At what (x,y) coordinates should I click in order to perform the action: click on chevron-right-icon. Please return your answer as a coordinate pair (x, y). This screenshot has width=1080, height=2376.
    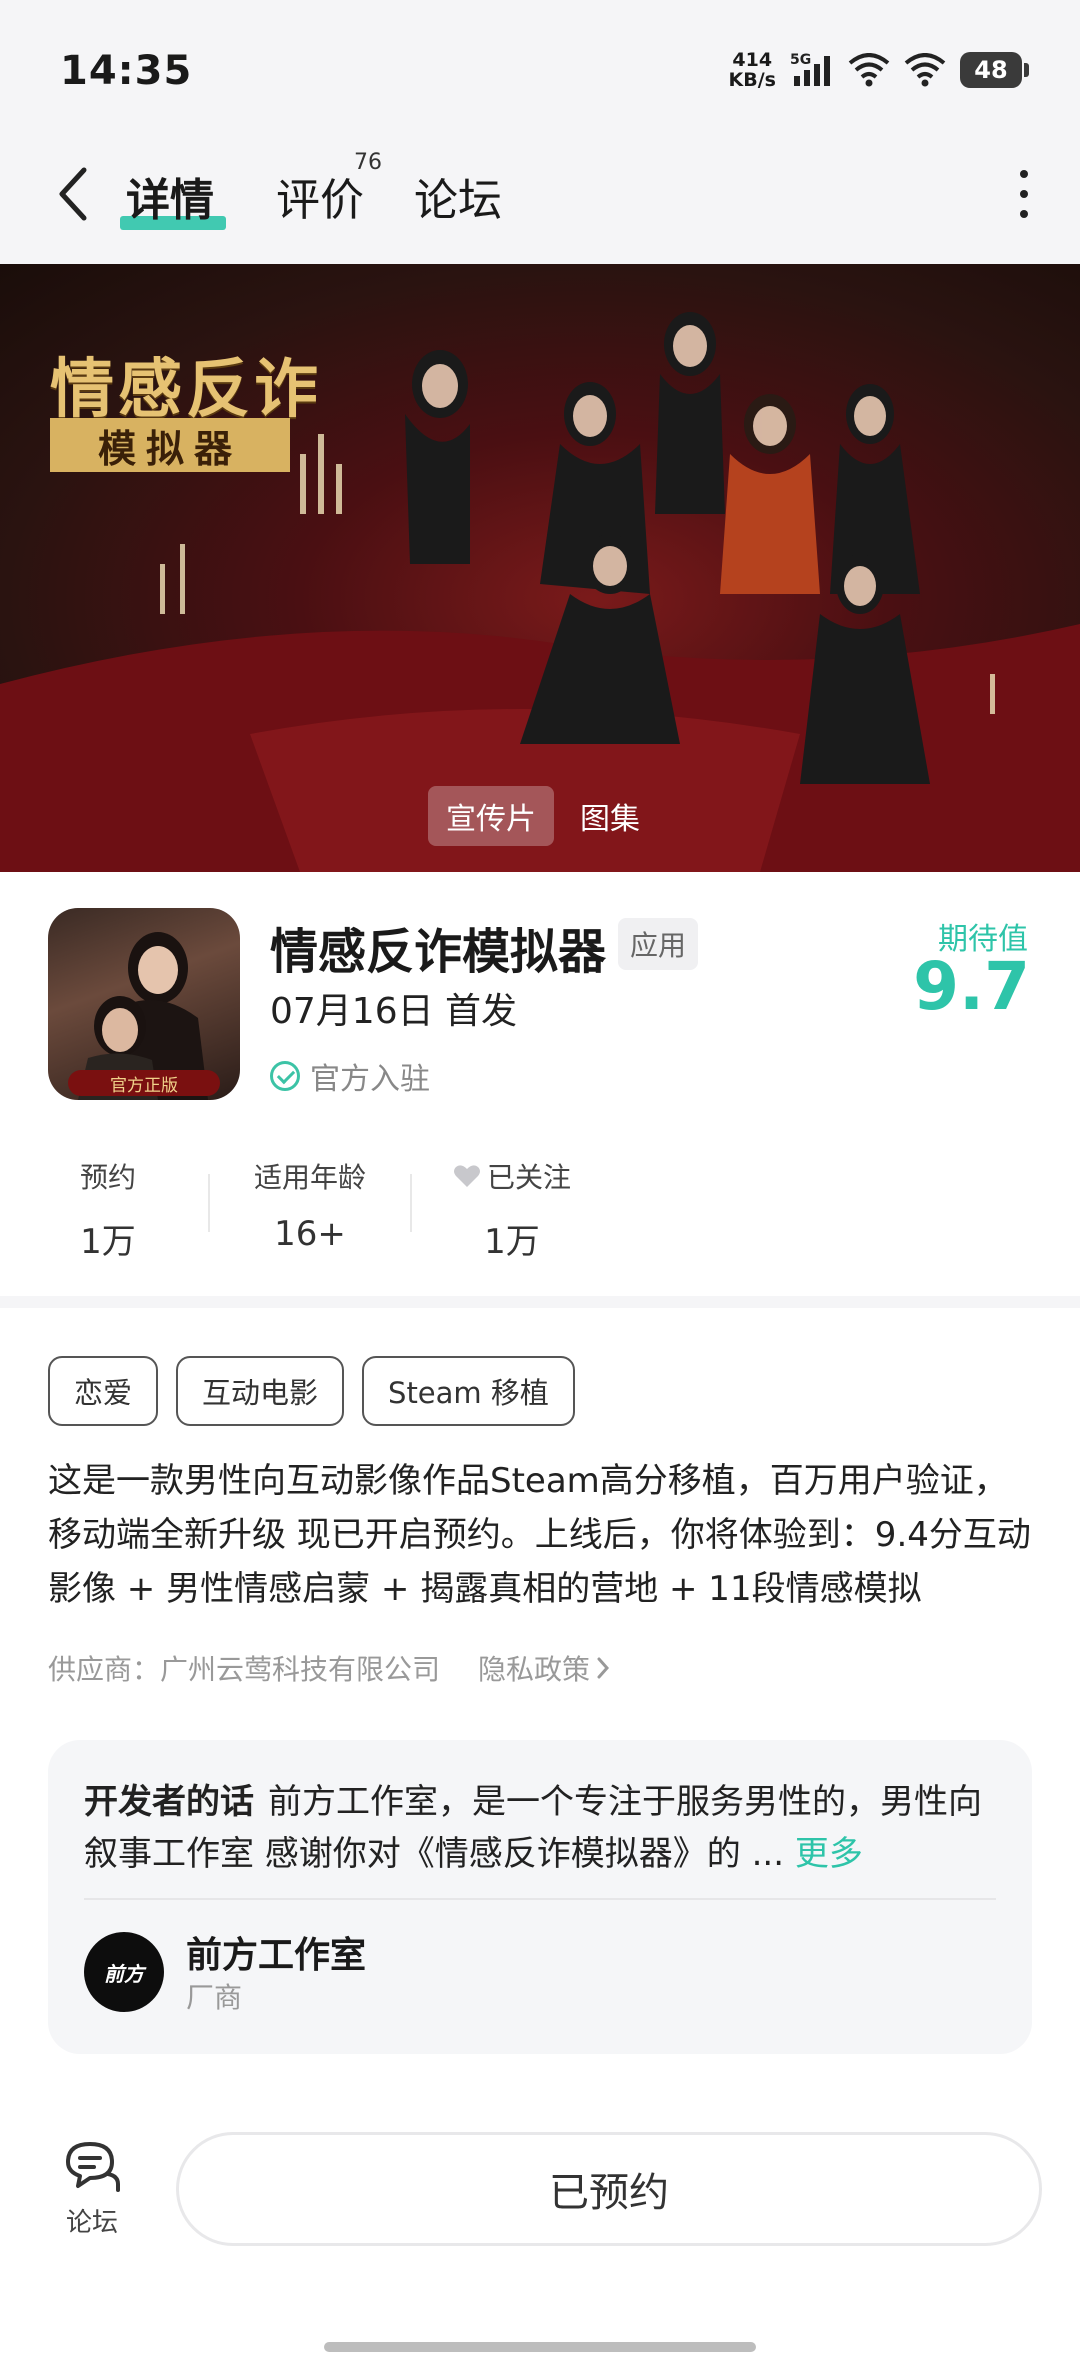
    Looking at the image, I should click on (603, 1668).